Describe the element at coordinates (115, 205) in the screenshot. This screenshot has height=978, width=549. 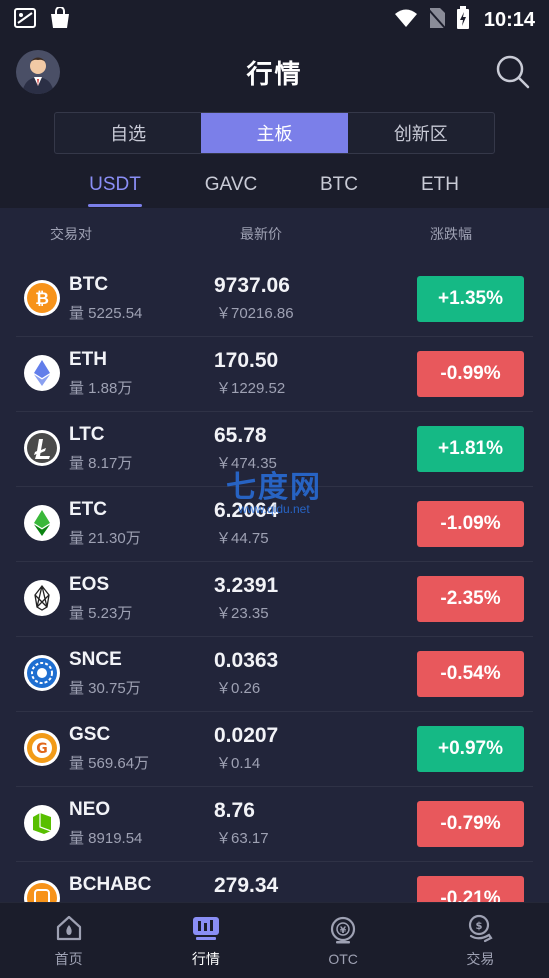
I see `active-tab-indicator` at that location.